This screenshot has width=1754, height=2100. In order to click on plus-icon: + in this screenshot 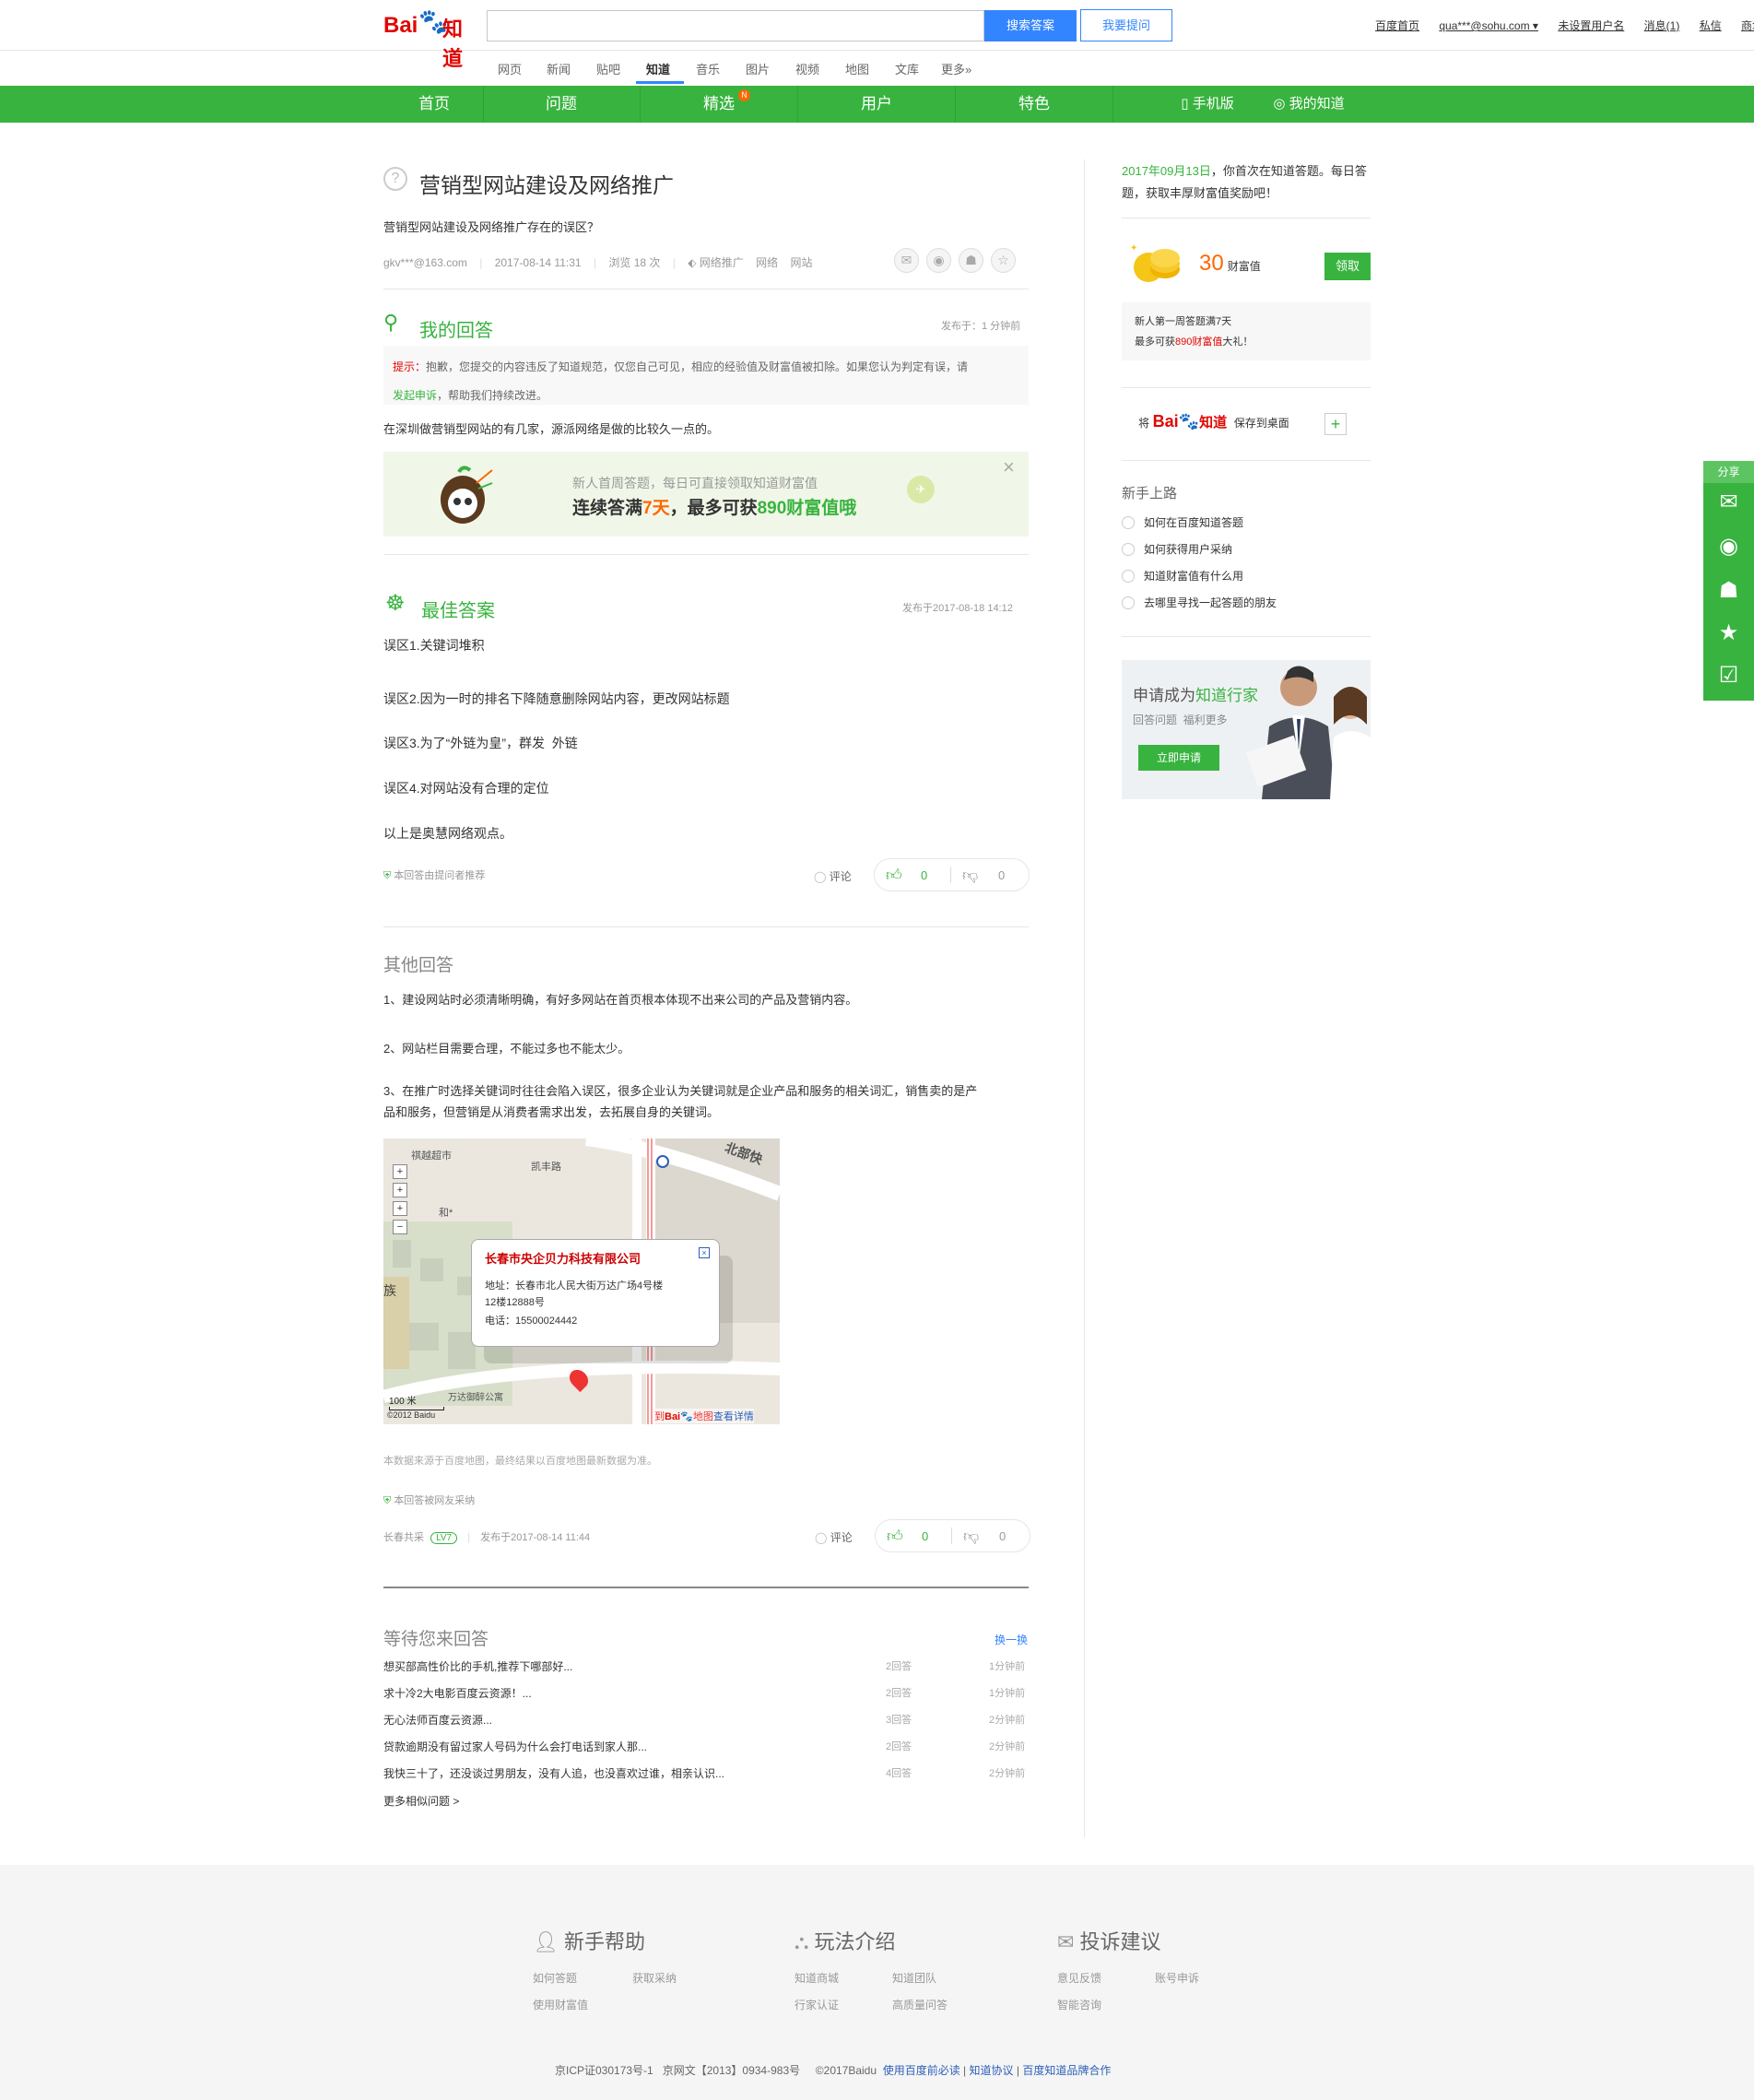, I will do `click(1335, 424)`.